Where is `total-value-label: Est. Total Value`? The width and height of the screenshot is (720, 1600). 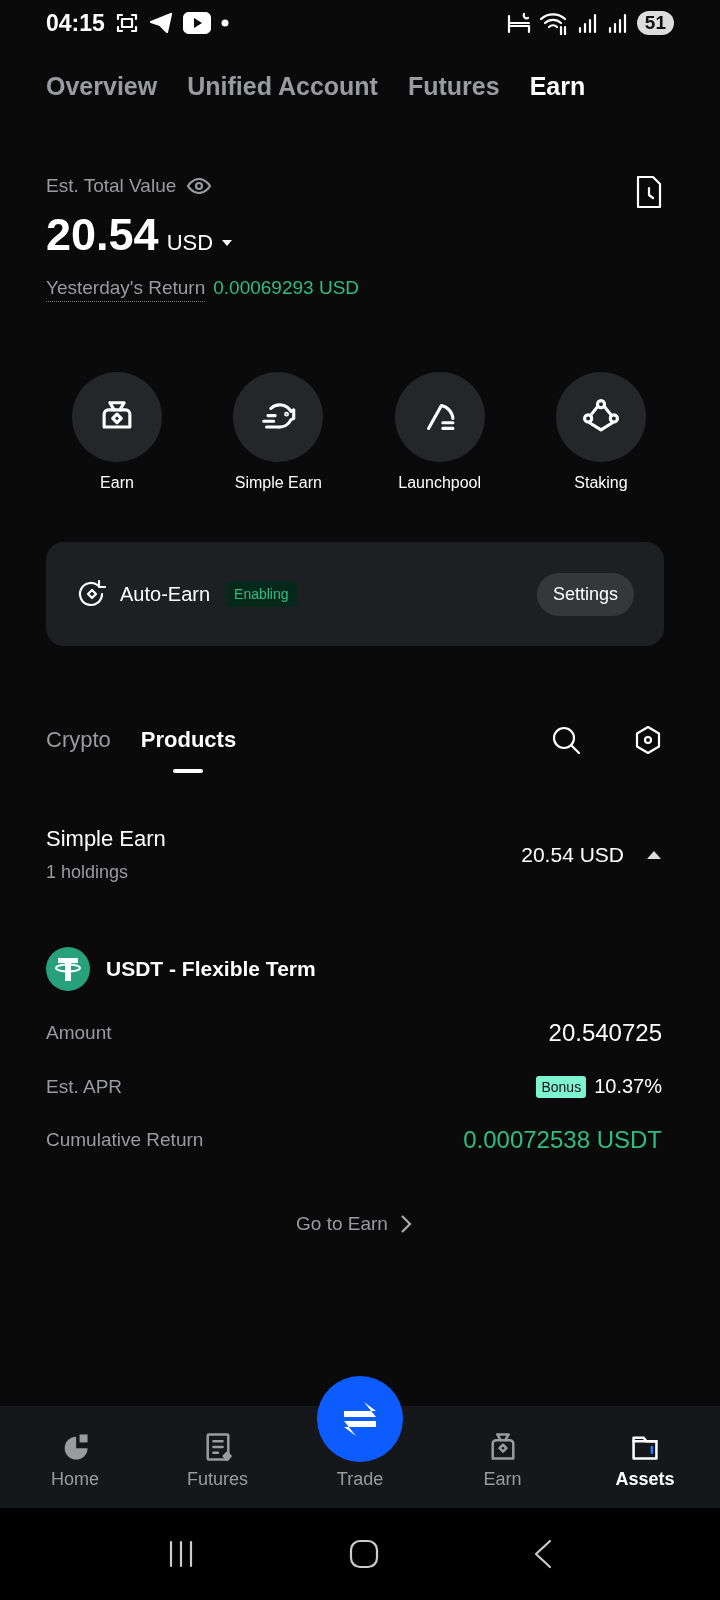 total-value-label: Est. Total Value is located at coordinates (111, 186).